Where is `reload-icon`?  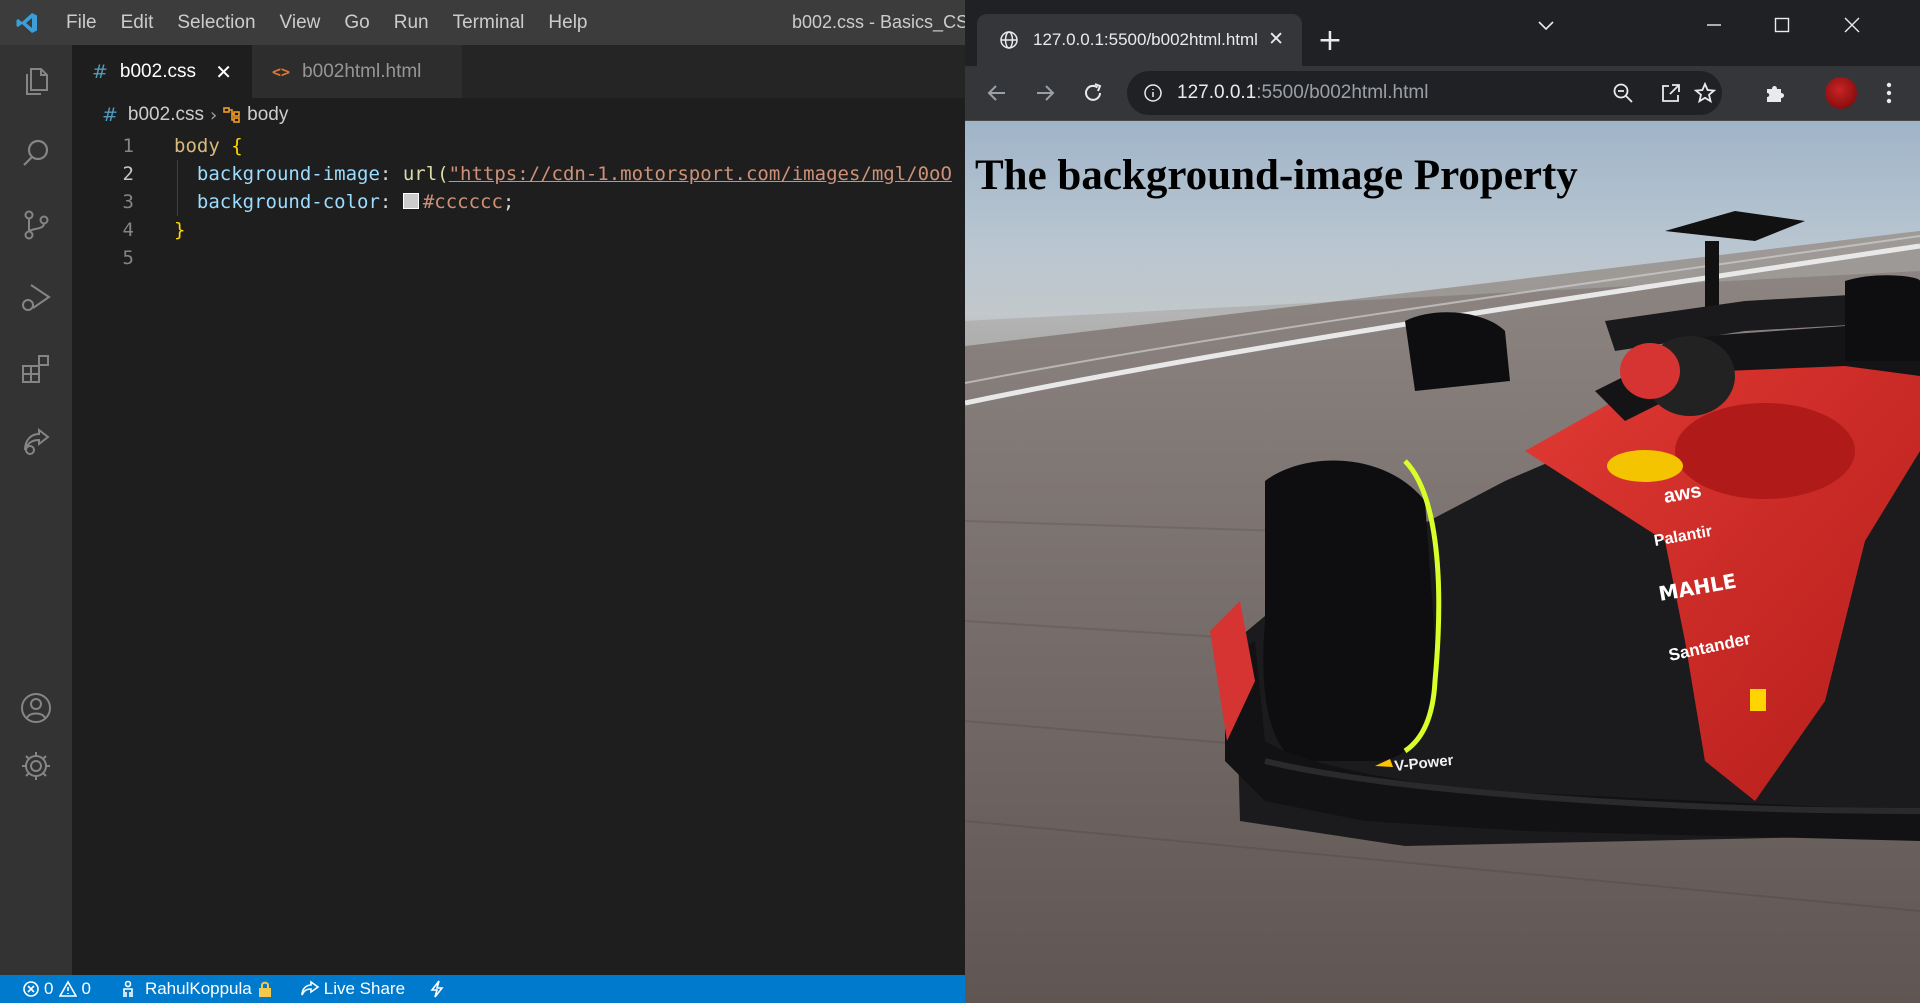
reload-icon is located at coordinates (1093, 93).